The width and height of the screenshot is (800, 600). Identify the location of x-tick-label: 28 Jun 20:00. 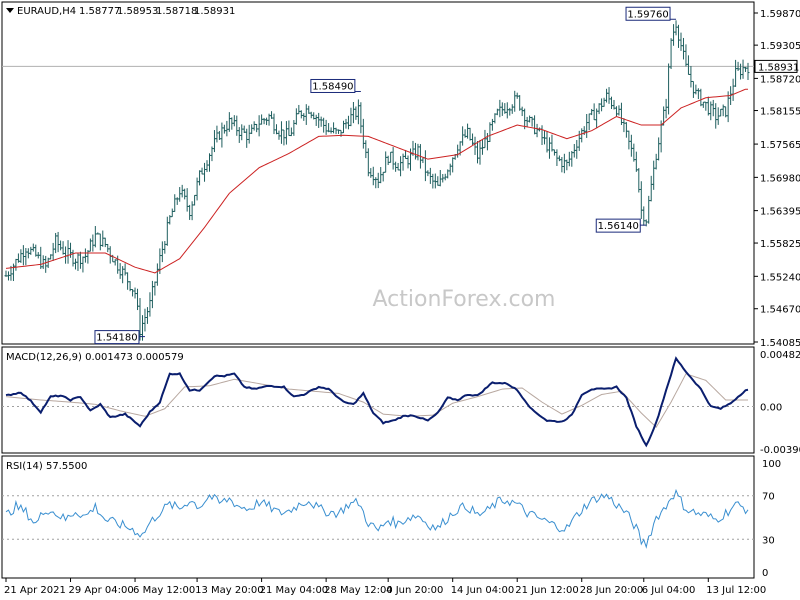
(612, 590).